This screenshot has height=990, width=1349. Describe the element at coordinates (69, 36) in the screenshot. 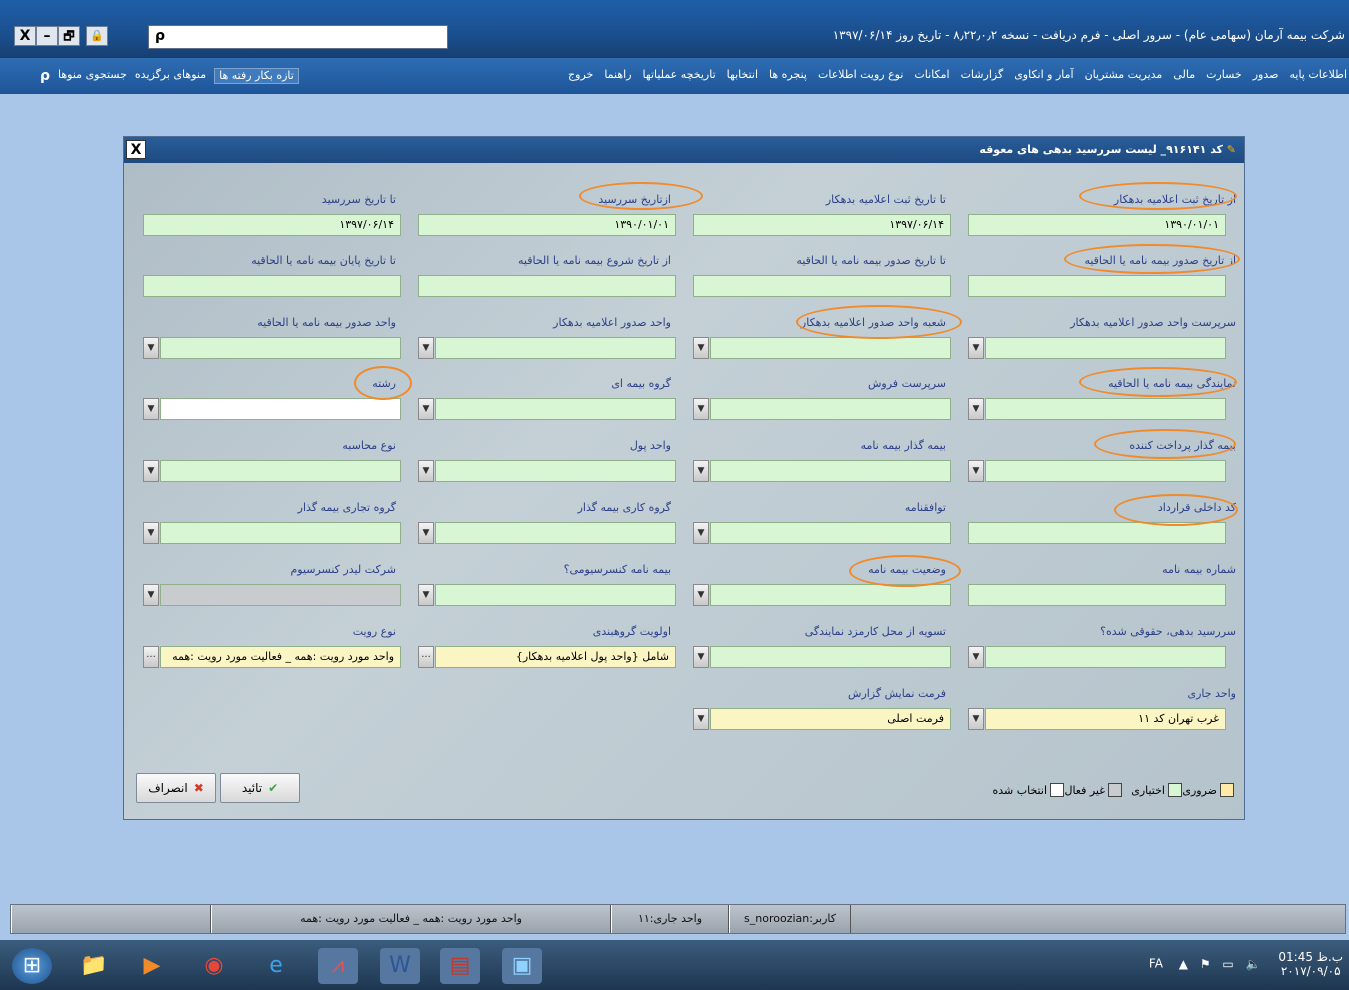

I see `restore-window-button: 🗗` at that location.